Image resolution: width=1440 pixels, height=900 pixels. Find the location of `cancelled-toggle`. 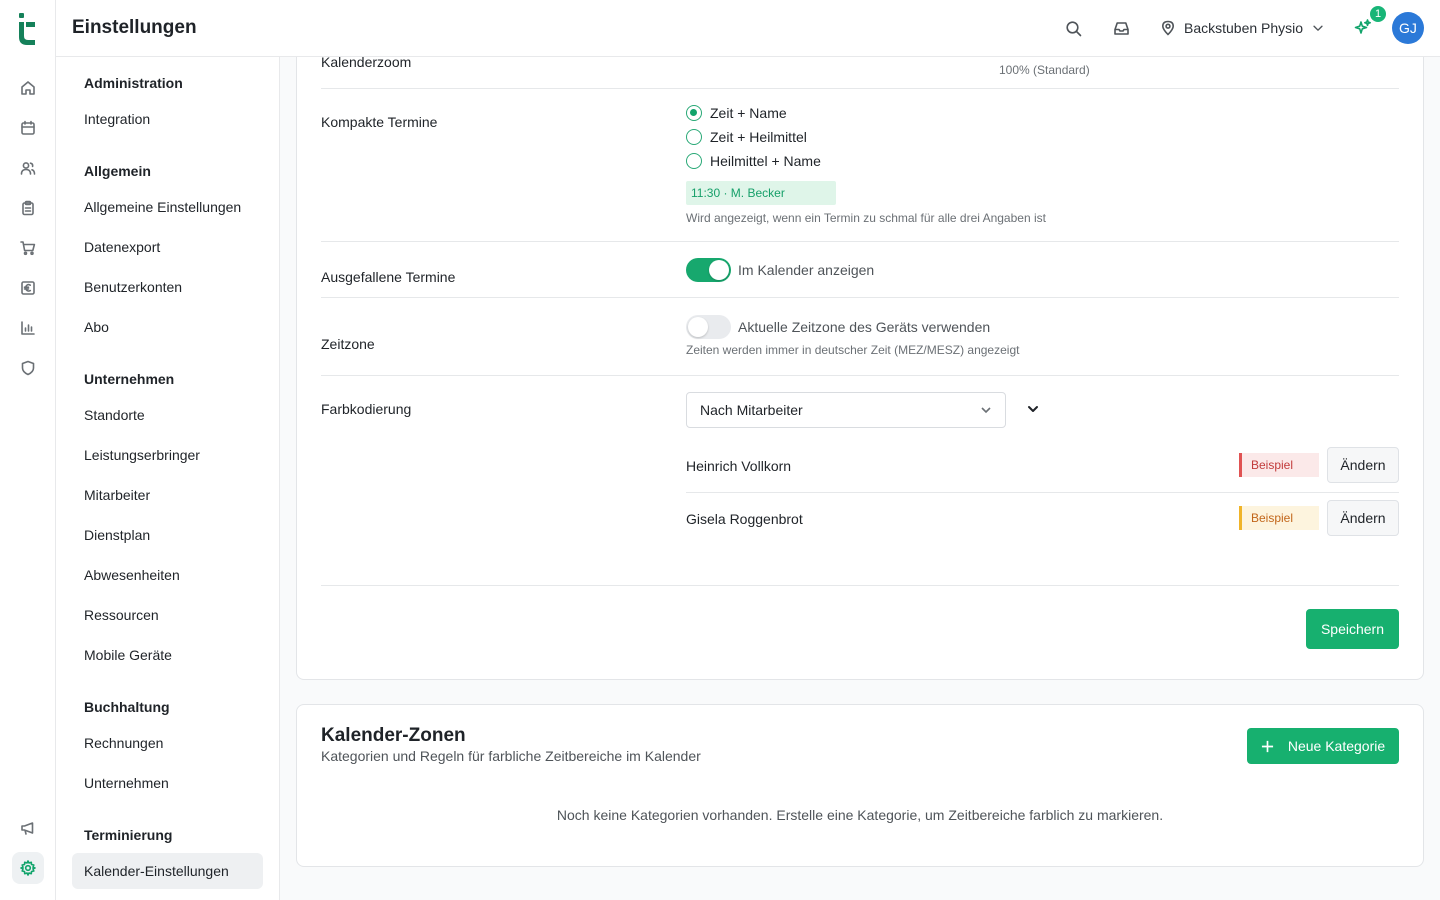

cancelled-toggle is located at coordinates (708, 270).